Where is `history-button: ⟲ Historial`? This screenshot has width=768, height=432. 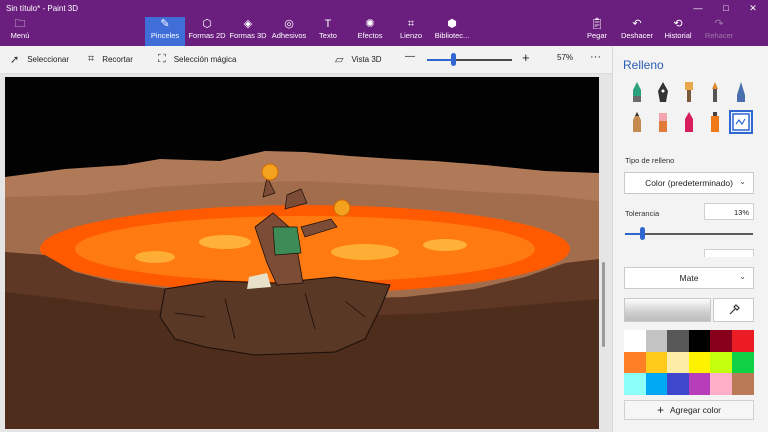
history-button: ⟲ Historial is located at coordinates (678, 31).